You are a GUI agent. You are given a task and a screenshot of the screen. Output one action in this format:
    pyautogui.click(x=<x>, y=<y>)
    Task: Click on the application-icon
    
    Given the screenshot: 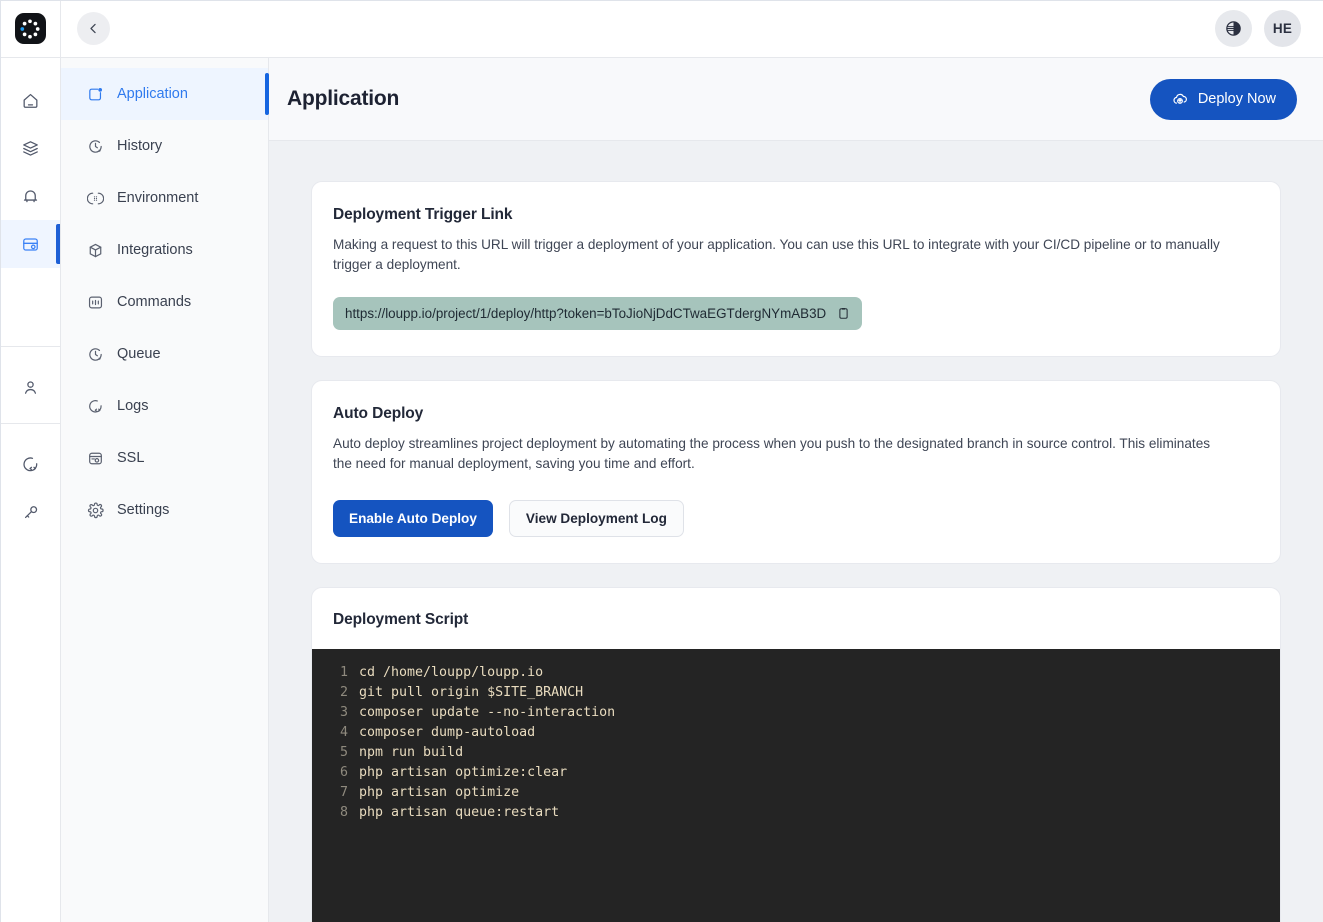 What is the action you would take?
    pyautogui.click(x=95, y=94)
    